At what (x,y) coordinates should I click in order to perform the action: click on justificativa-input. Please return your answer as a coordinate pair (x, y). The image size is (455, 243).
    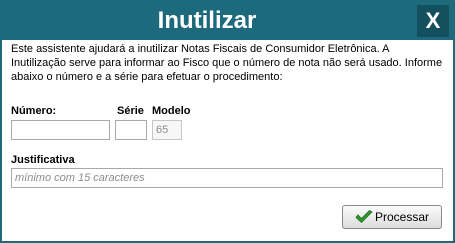
    Looking at the image, I should click on (227, 178).